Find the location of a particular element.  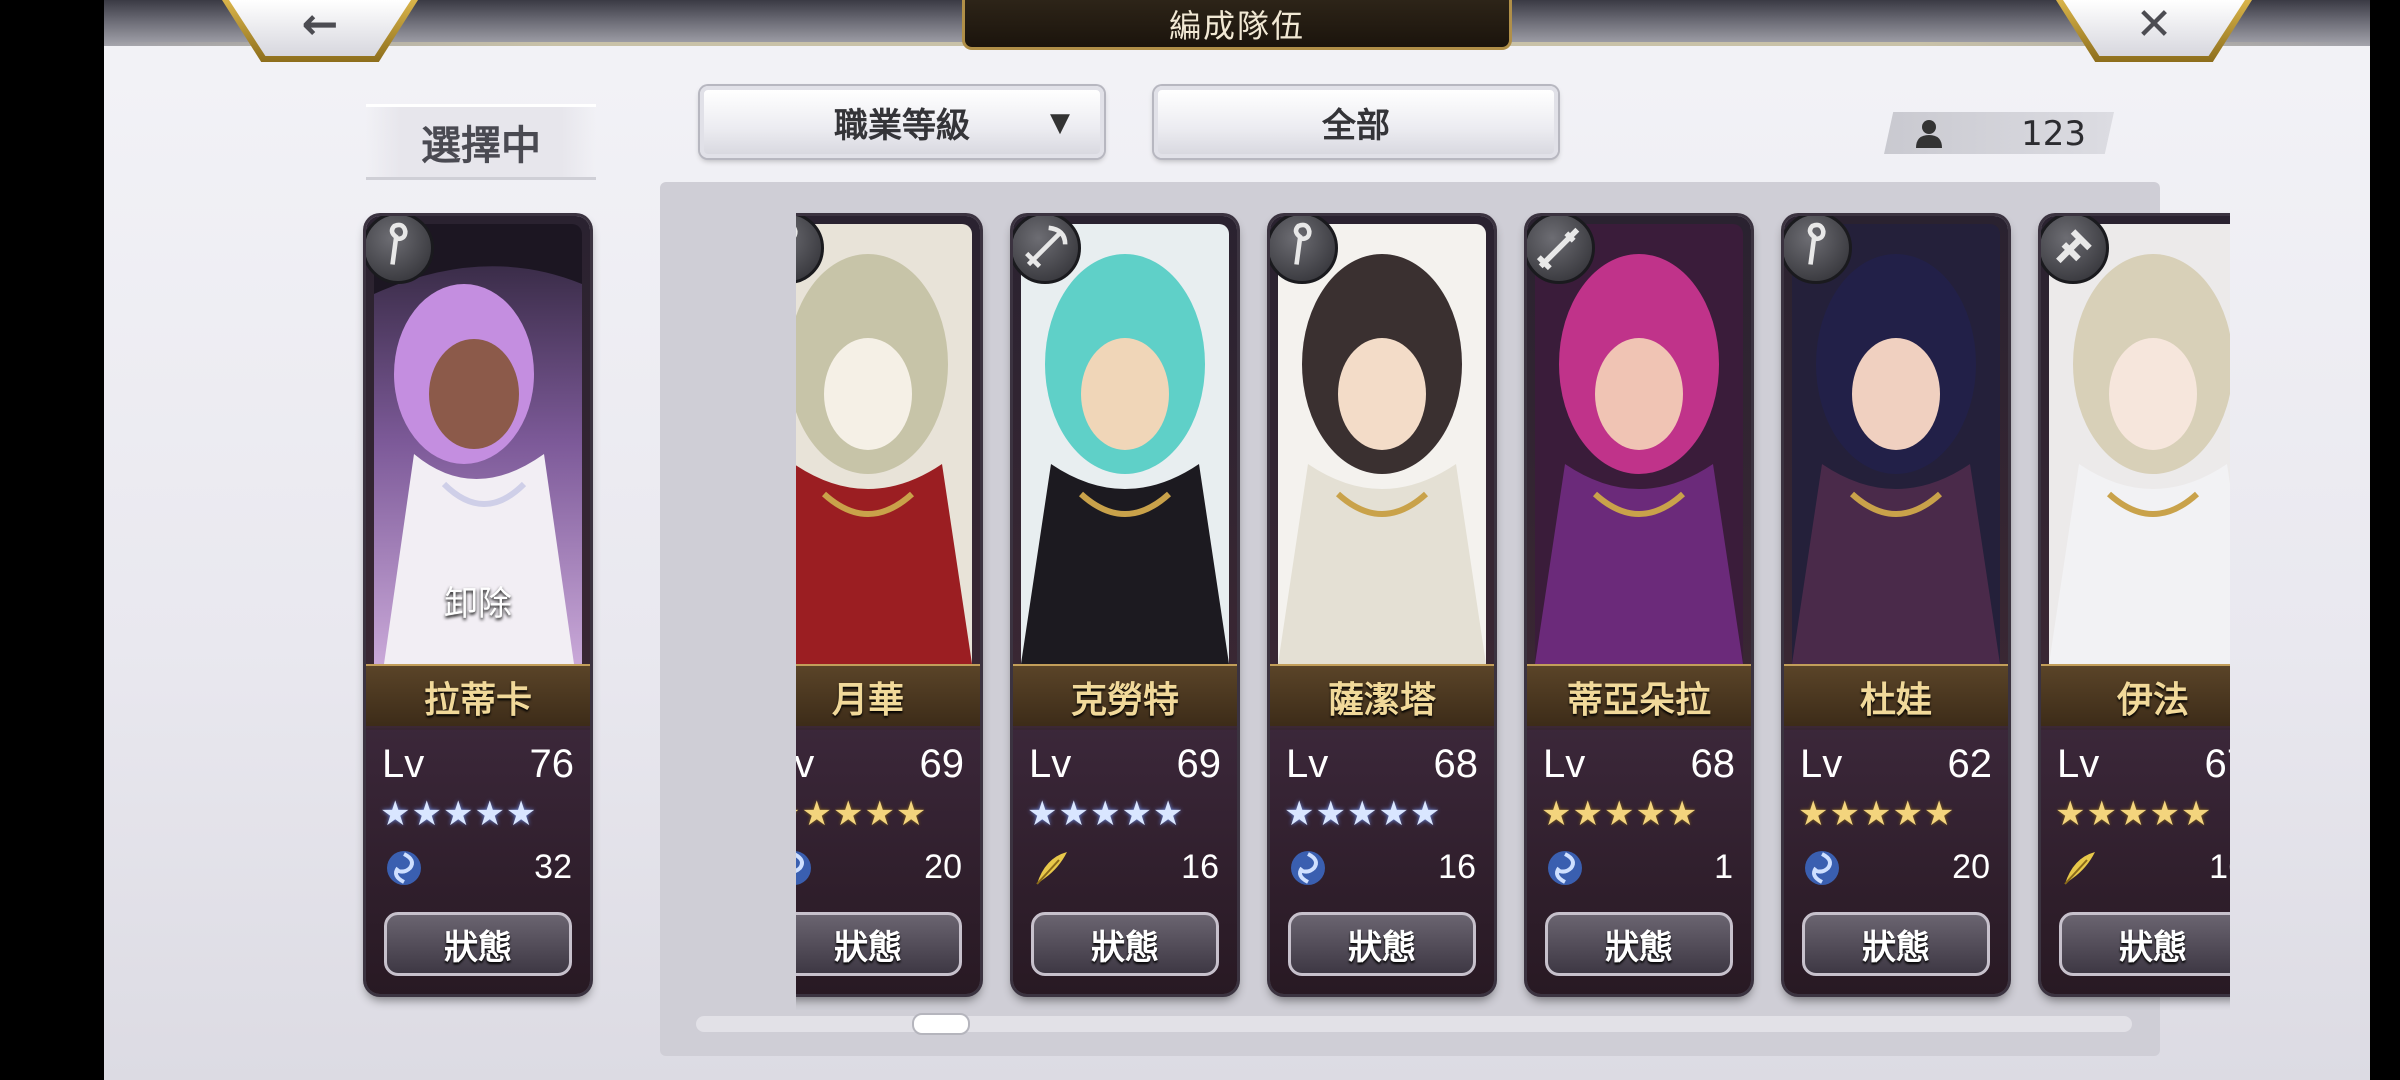

back-button: ← is located at coordinates (320, 31).